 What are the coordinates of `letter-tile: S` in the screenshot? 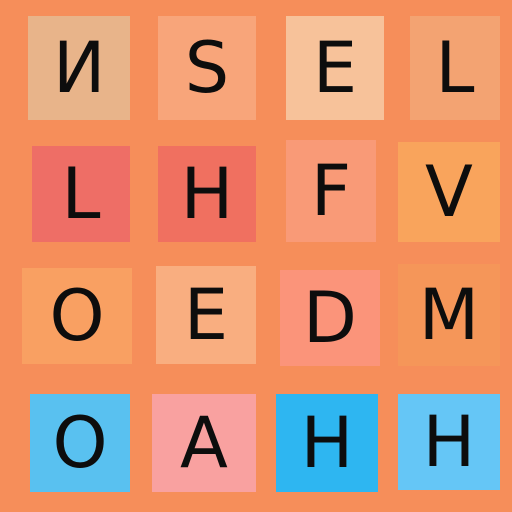 It's located at (207, 68).